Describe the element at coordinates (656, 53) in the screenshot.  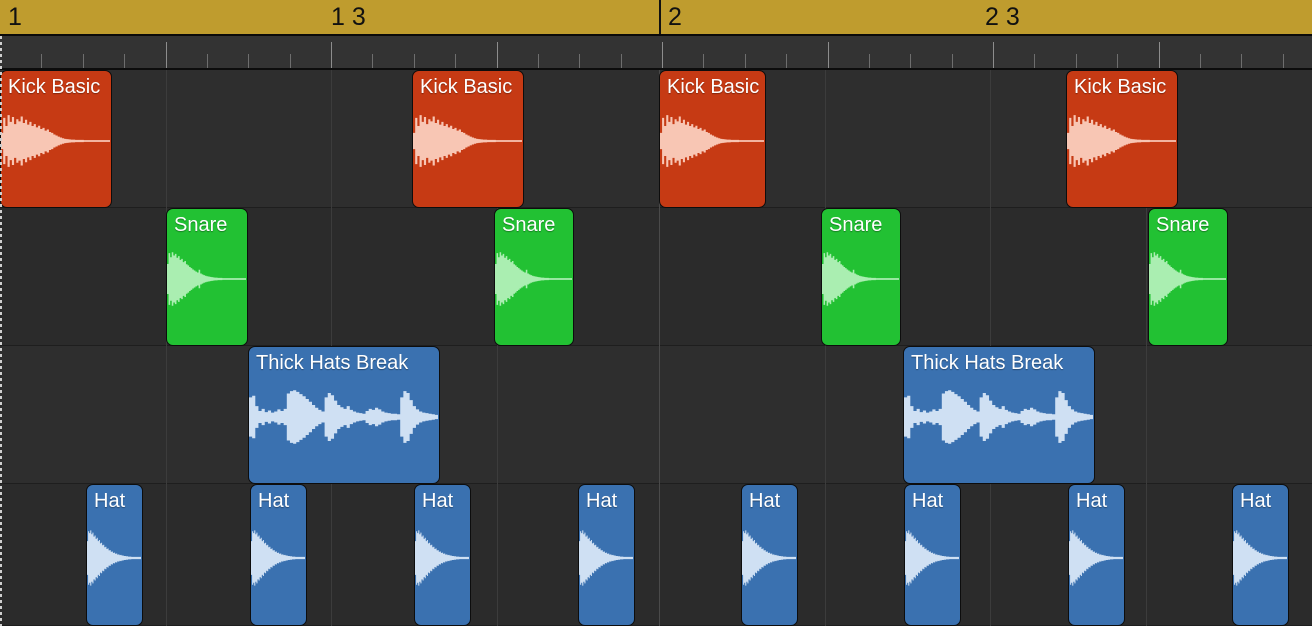
I see `tick-ruler` at that location.